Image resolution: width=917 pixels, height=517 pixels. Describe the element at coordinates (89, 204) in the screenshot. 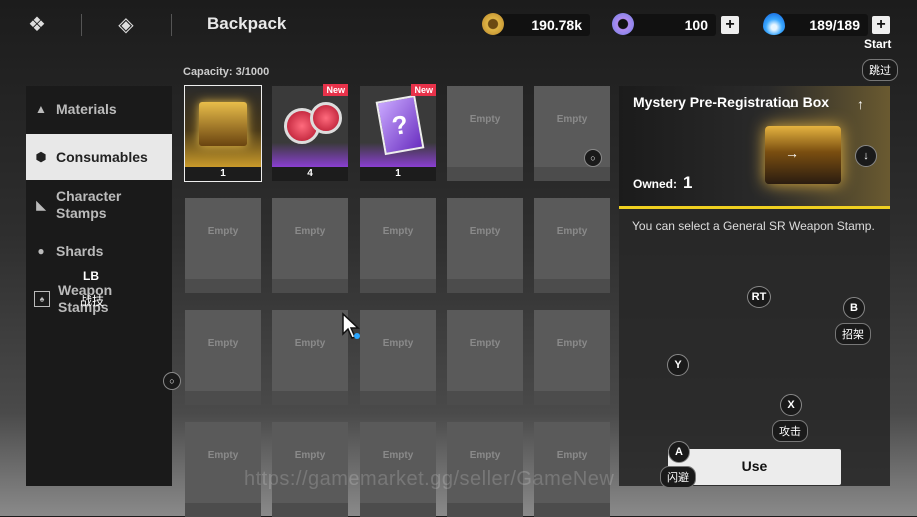

I see `sidebar-item-label: Character Stamps` at that location.